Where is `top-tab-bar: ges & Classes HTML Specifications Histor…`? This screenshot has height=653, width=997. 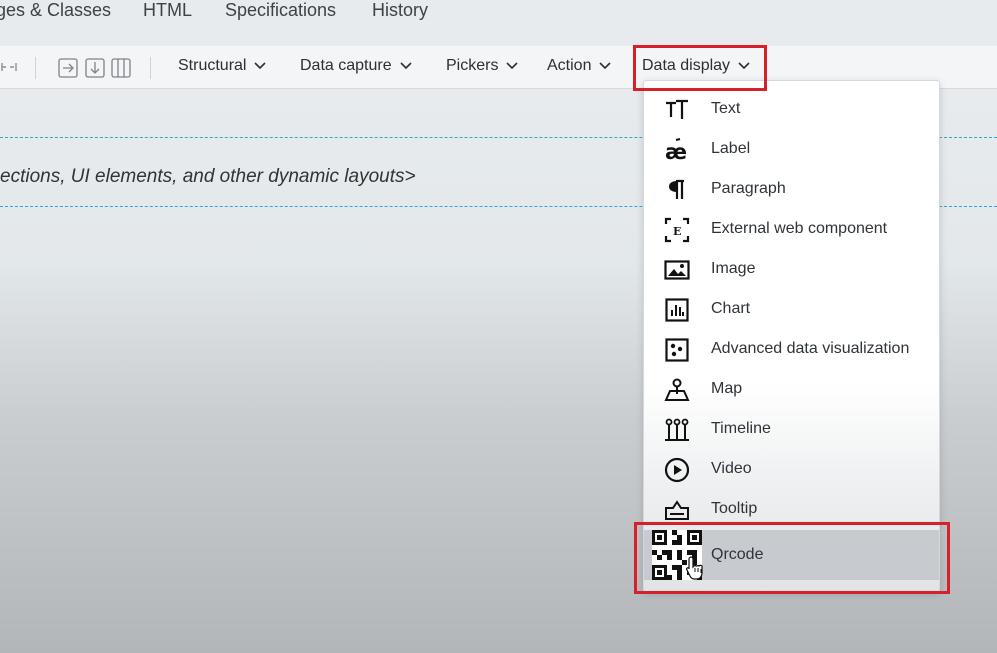
top-tab-bar: ges & Classes HTML Specifications Histor… is located at coordinates (498, 23).